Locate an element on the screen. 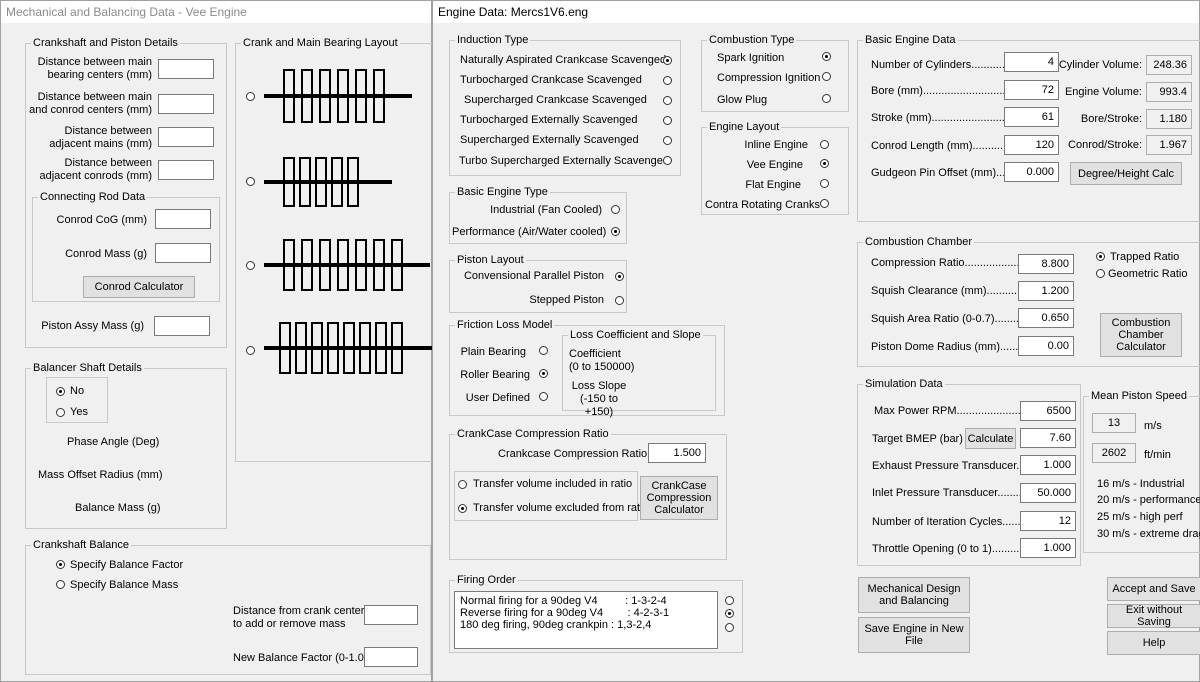  stroke-input: 61 is located at coordinates (1031, 117).